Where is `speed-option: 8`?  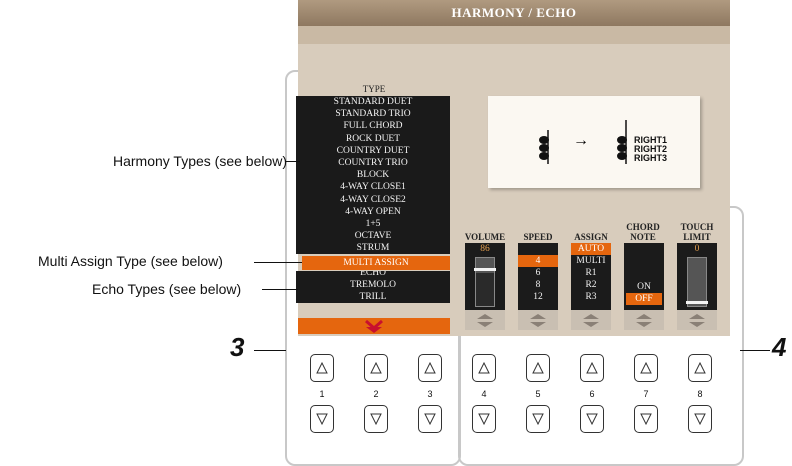
speed-option: 8 is located at coordinates (538, 285).